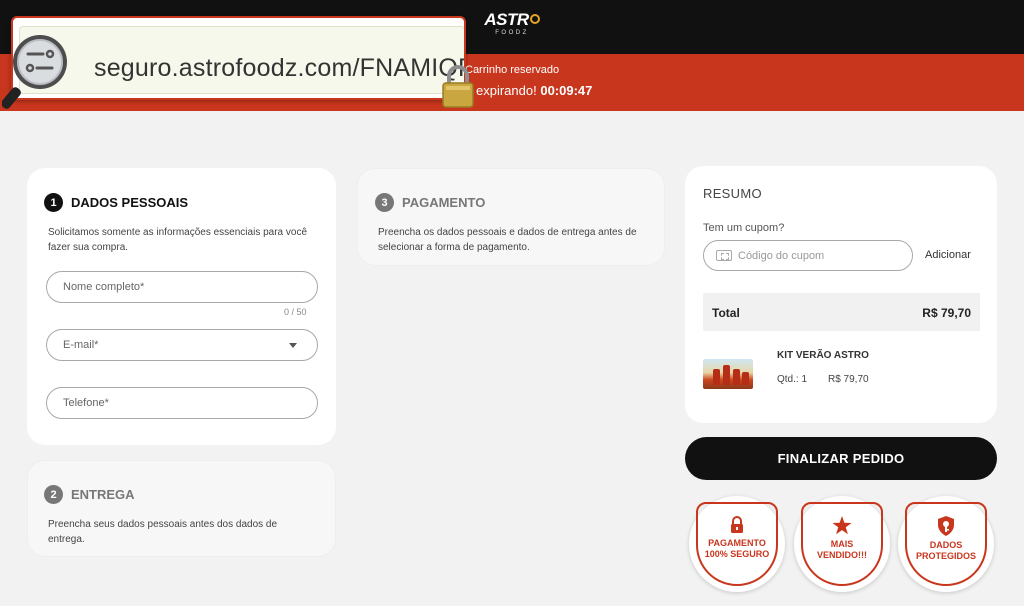  I want to click on description-line: entrega., so click(66, 539).